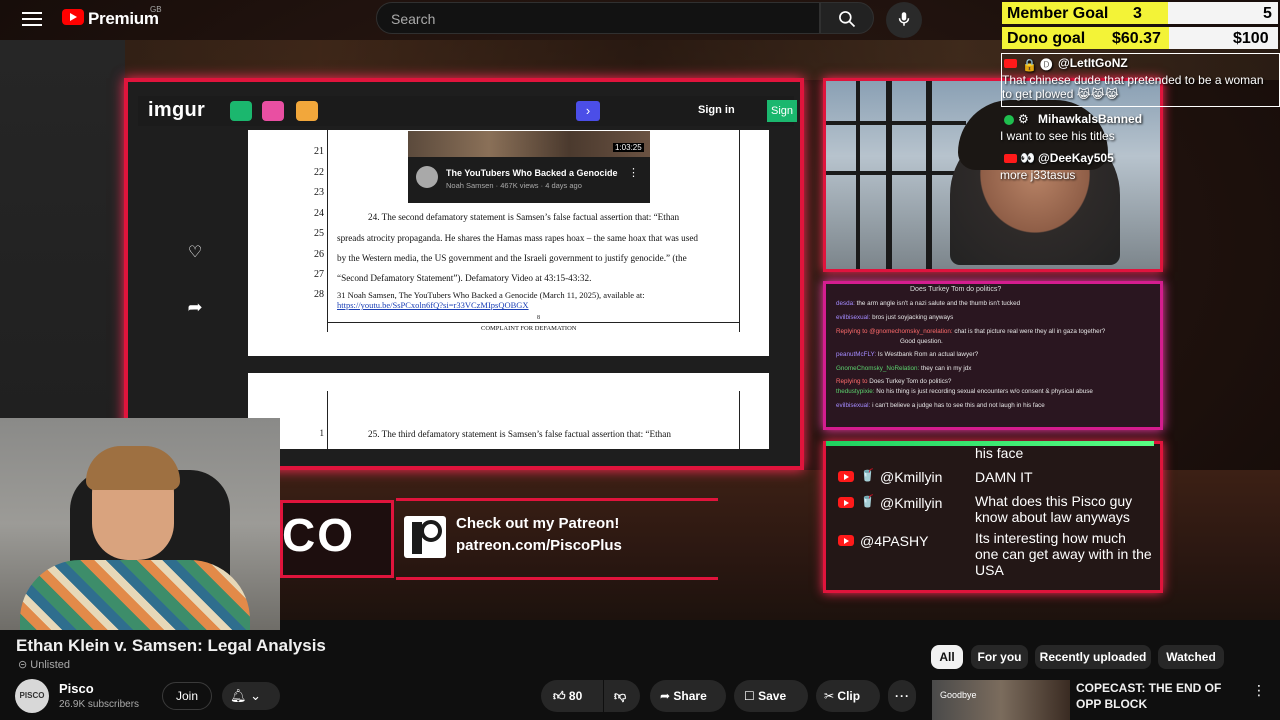  I want to click on thumbs-down-icon: 👎︎, so click(620, 696).